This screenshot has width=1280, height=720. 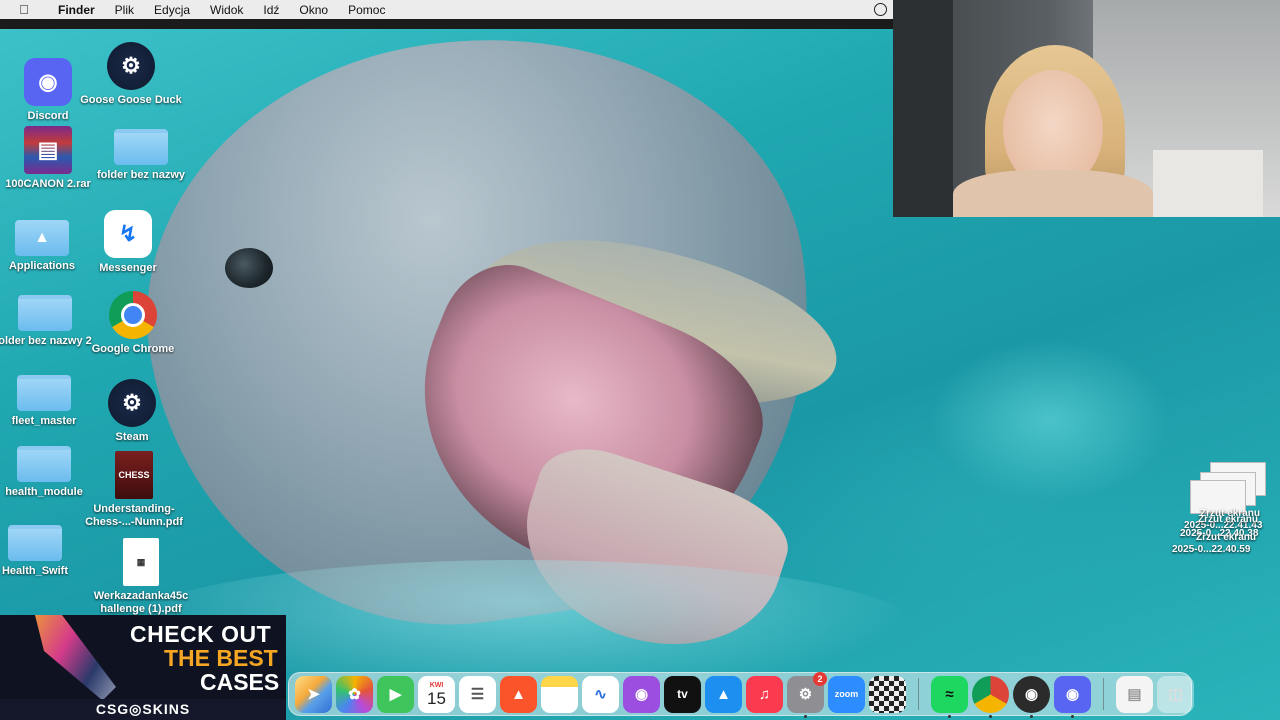 I want to click on promo-headline-3: CASES, so click(x=240, y=682).